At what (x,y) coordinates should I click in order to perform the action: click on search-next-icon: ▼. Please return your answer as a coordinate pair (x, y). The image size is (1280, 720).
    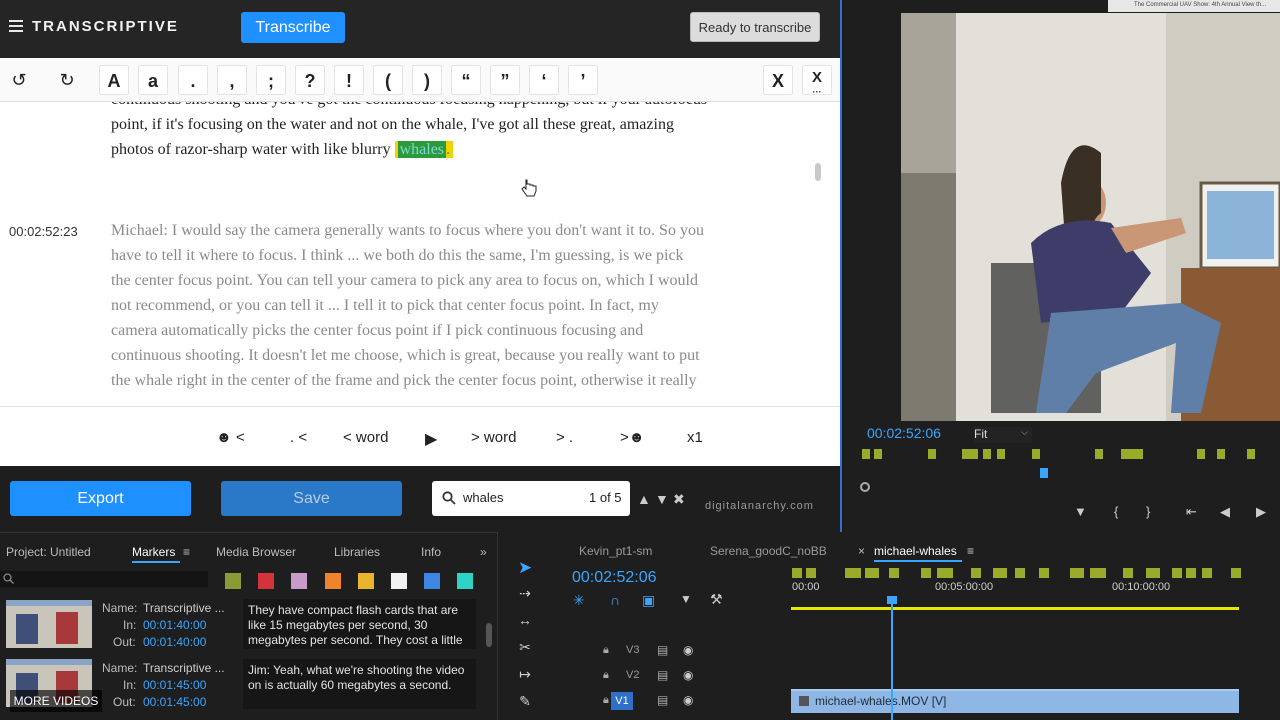
    Looking at the image, I should click on (662, 499).